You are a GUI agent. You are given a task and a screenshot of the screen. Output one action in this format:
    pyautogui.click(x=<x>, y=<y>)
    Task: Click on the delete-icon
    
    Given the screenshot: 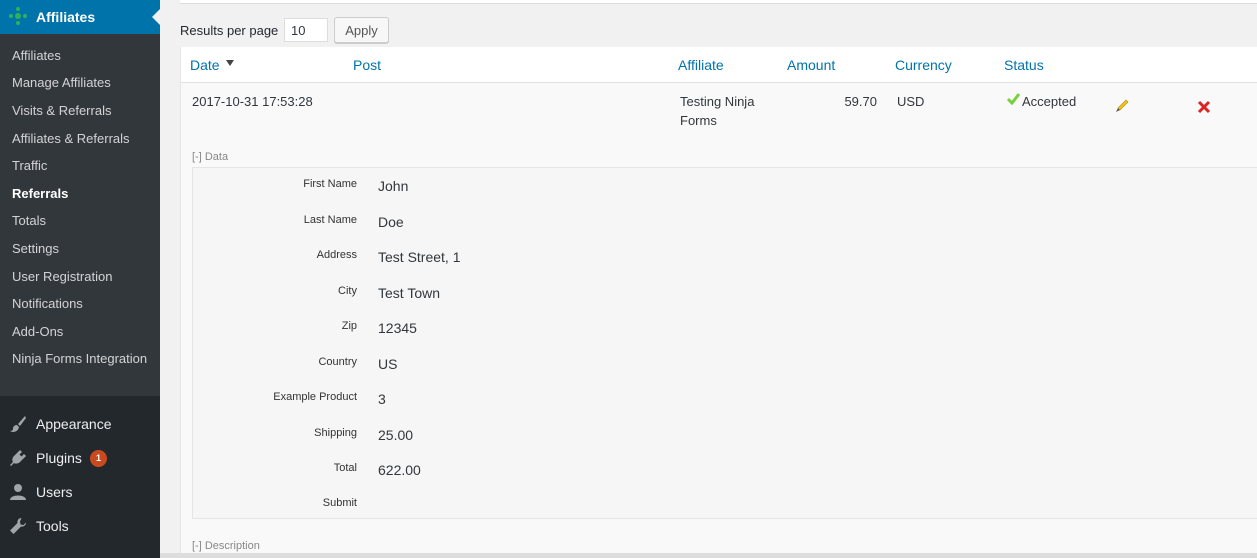 What is the action you would take?
    pyautogui.click(x=1204, y=107)
    